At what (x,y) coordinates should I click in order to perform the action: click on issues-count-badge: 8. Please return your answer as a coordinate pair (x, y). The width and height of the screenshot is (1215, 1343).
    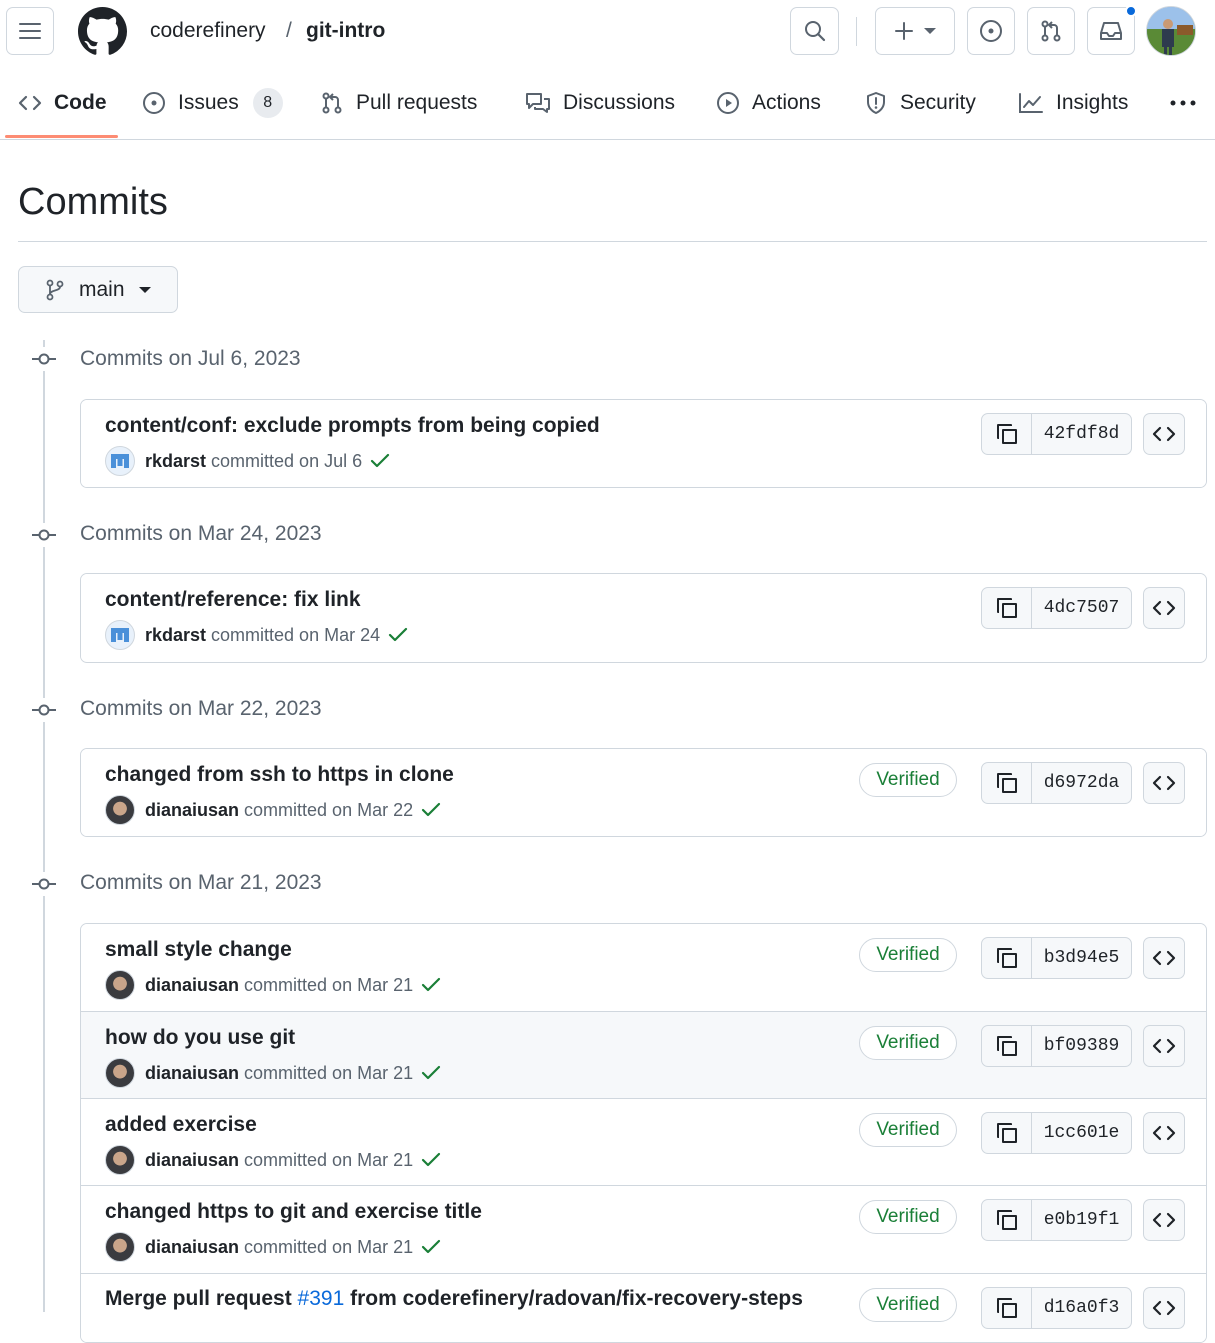
    Looking at the image, I should click on (267, 103).